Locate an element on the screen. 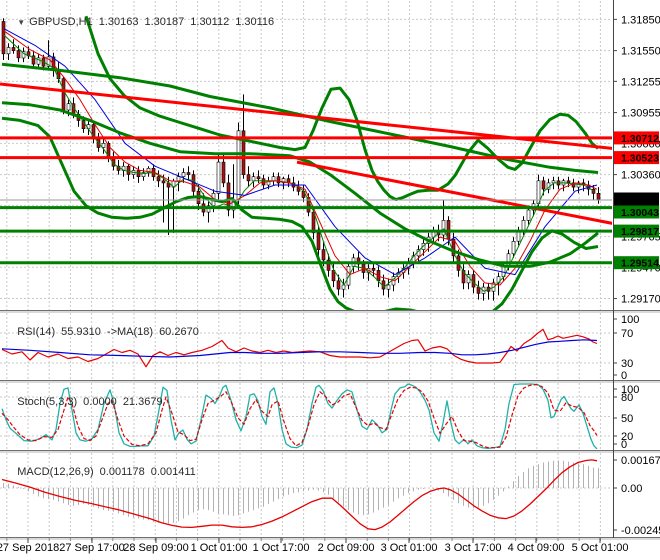 The width and height of the screenshot is (660, 560). open-value: 1.30163 is located at coordinates (118, 22).